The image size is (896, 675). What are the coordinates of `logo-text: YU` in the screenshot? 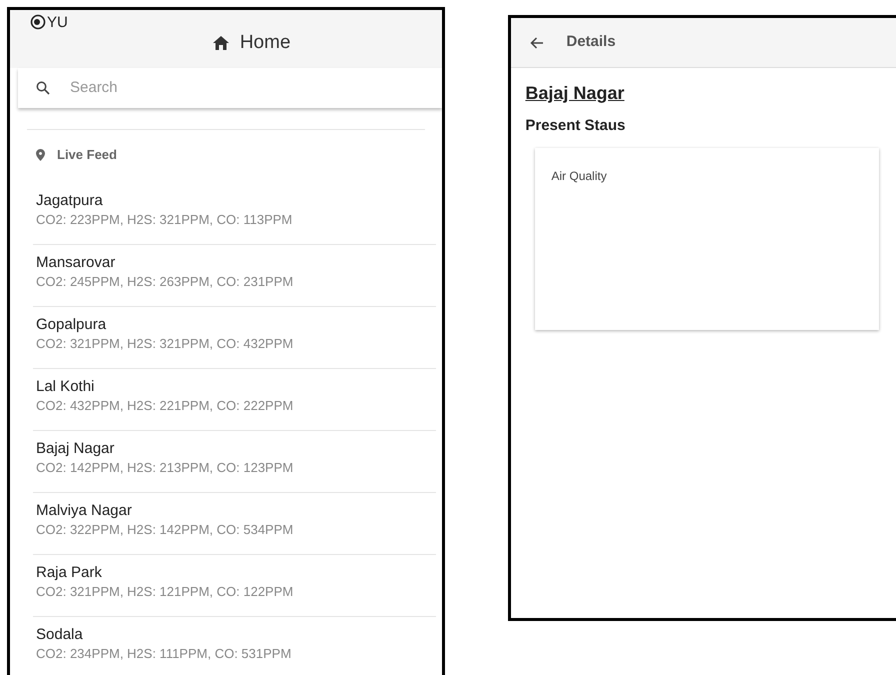 It's located at (57, 22).